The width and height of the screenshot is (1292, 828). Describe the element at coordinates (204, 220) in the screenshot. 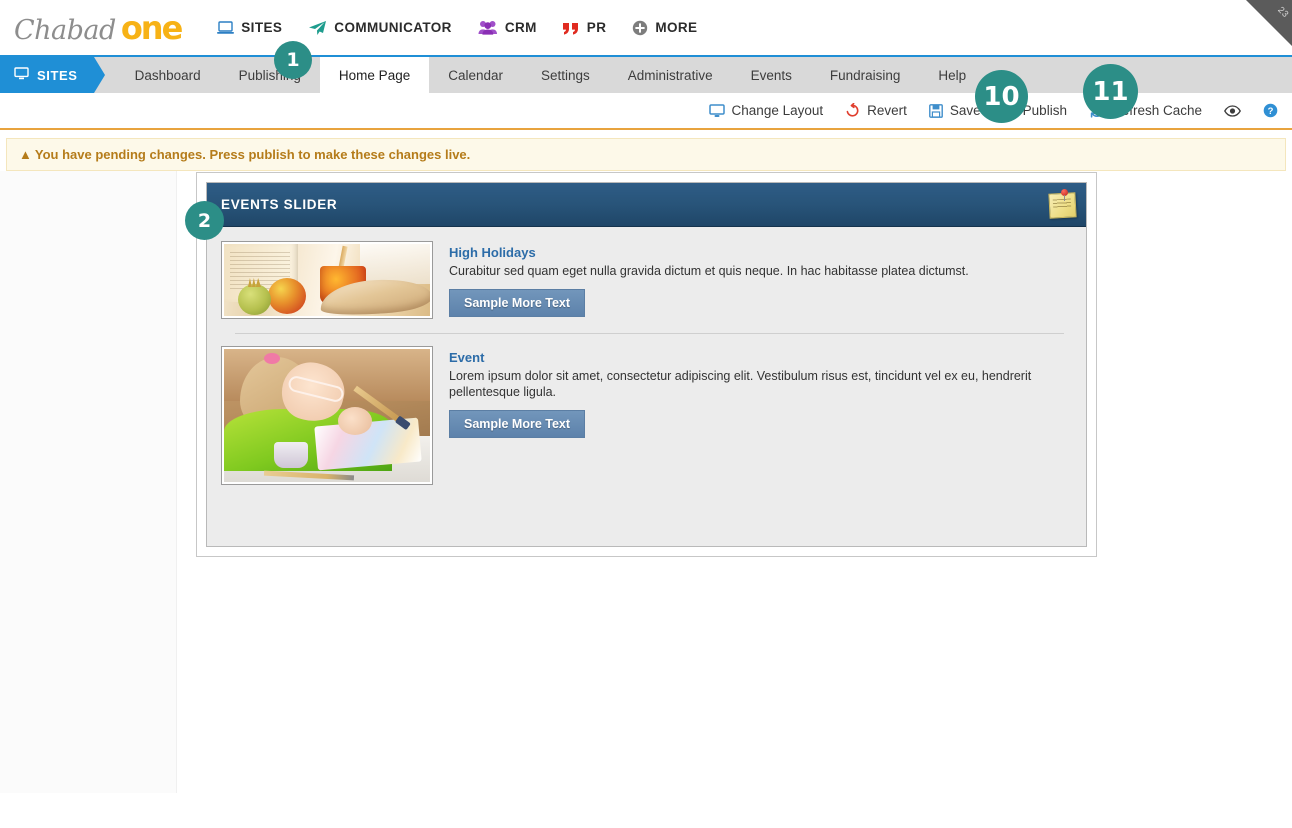

I see `annotation-badge-2: 2` at that location.